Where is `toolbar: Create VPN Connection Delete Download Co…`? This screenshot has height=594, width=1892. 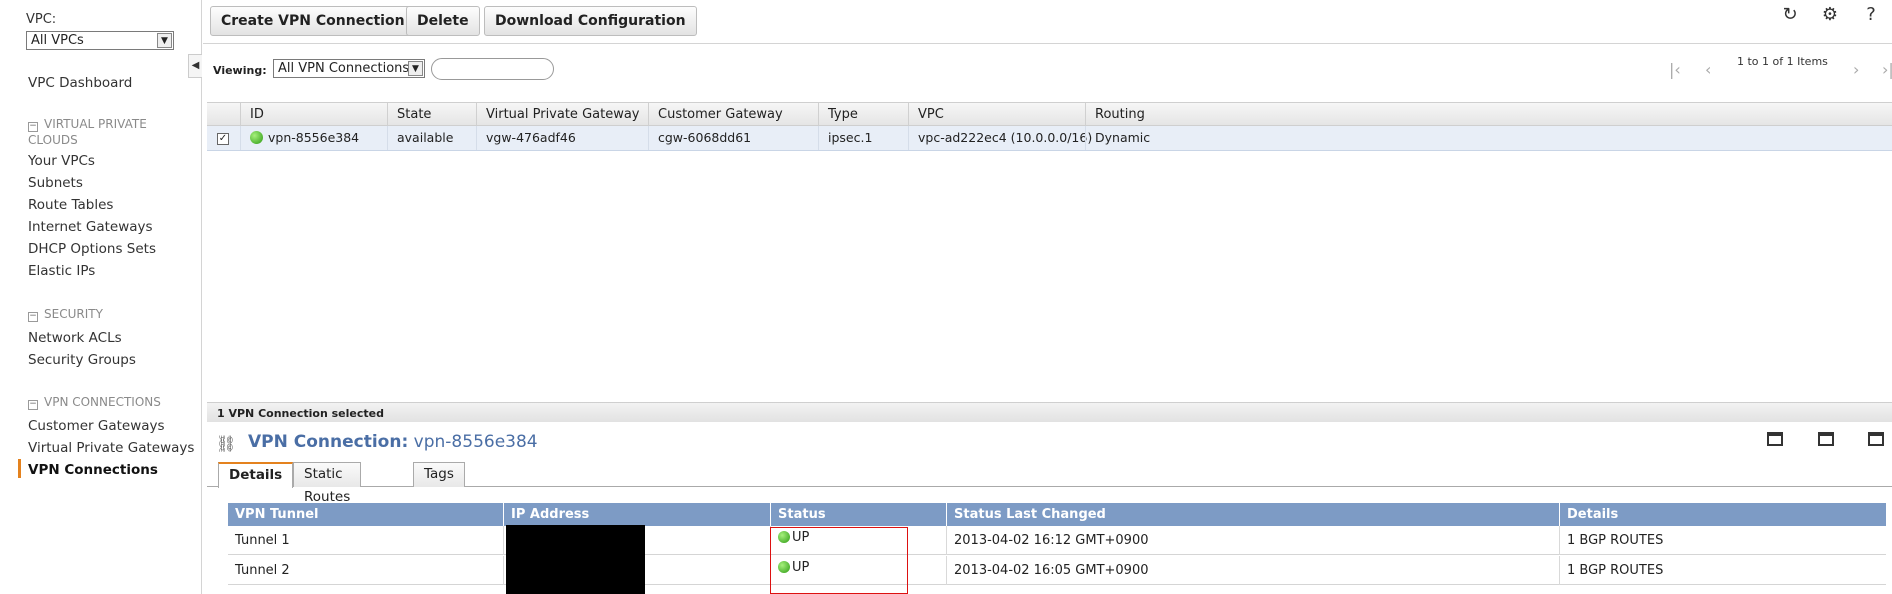
toolbar: Create VPN Connection Delete Download Co… is located at coordinates (1047, 22).